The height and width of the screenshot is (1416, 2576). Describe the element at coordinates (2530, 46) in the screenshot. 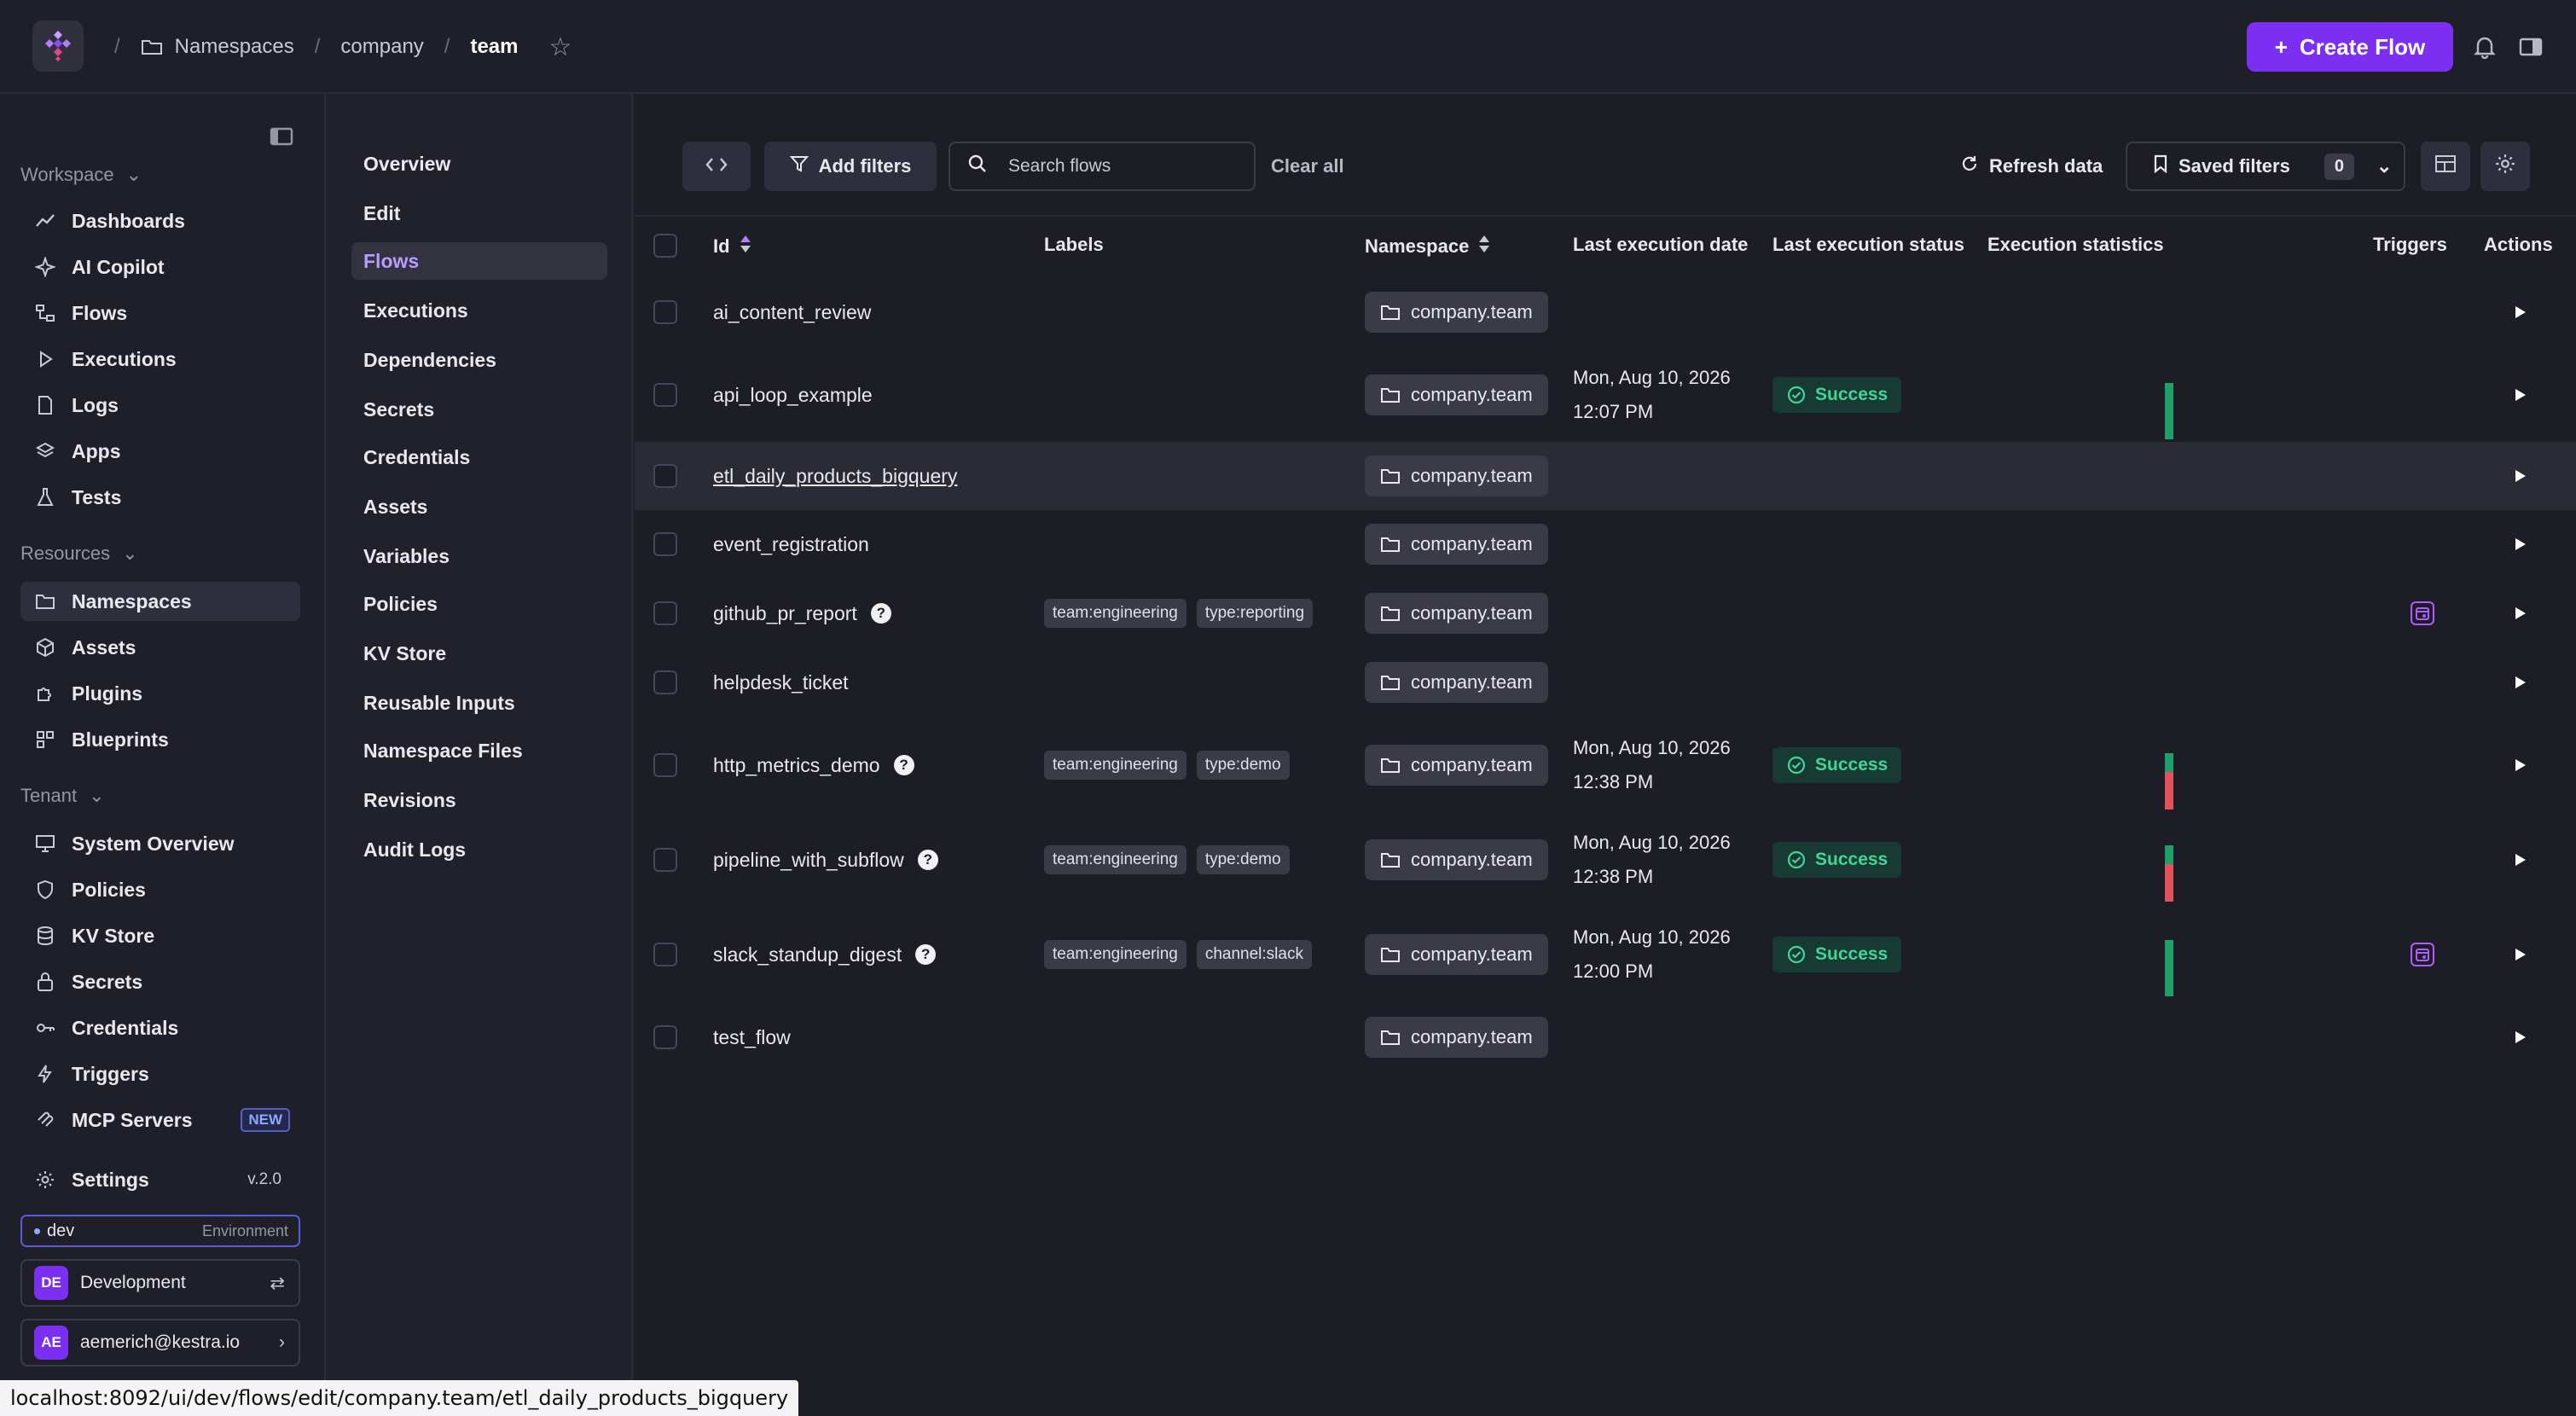

I see `panel-toggle-icon` at that location.